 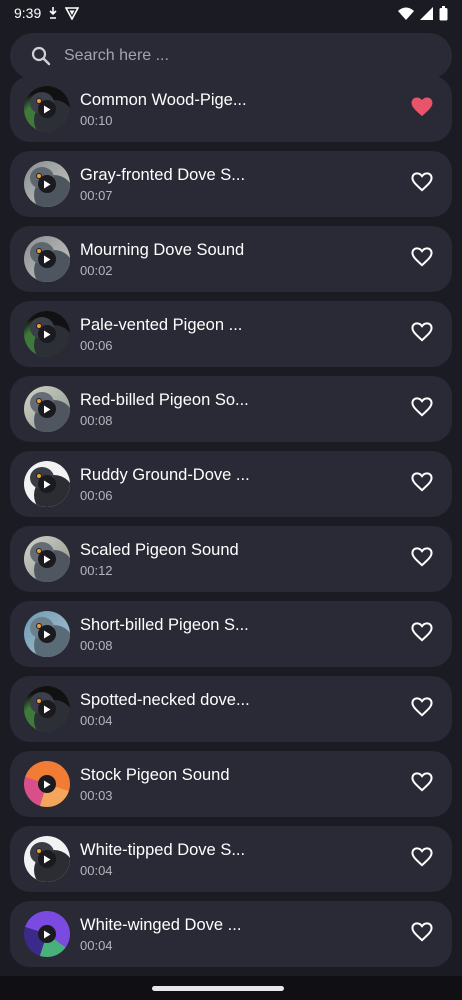 What do you see at coordinates (241, 109) in the screenshot?
I see `sound-info: Common Wood-Pige... 00:10` at bounding box center [241, 109].